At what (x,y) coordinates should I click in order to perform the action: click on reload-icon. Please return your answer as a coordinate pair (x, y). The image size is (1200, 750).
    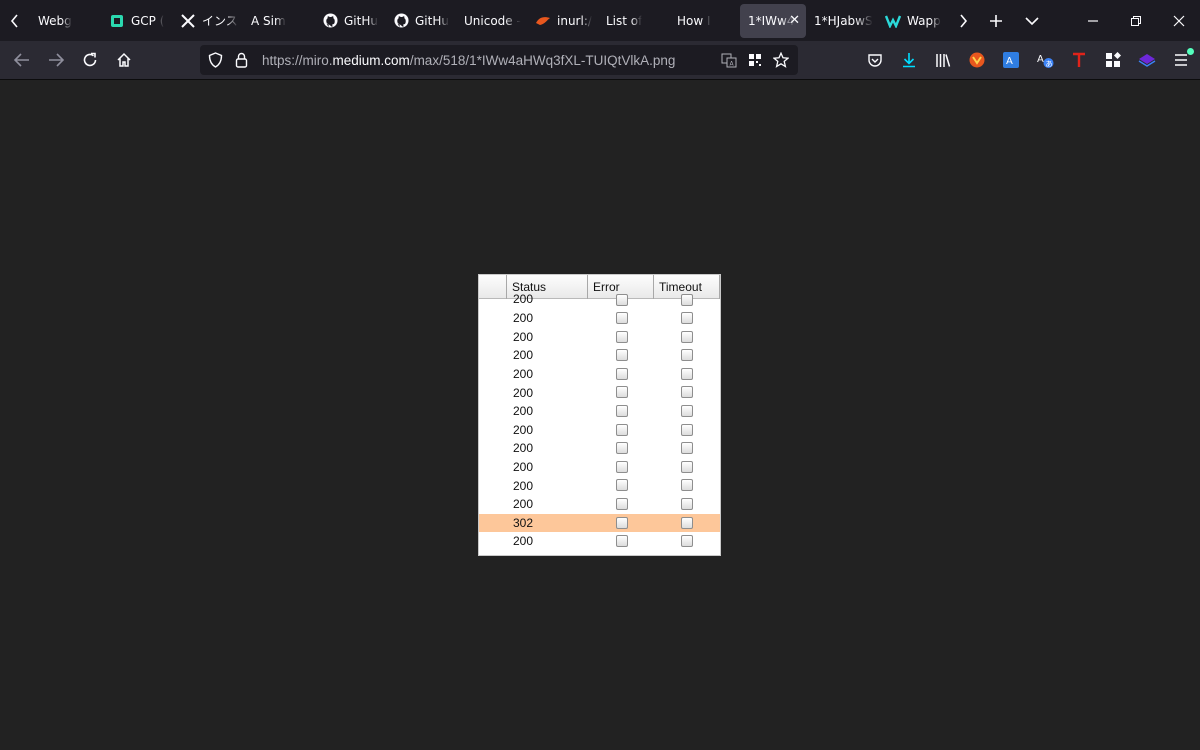
    Looking at the image, I should click on (90, 59).